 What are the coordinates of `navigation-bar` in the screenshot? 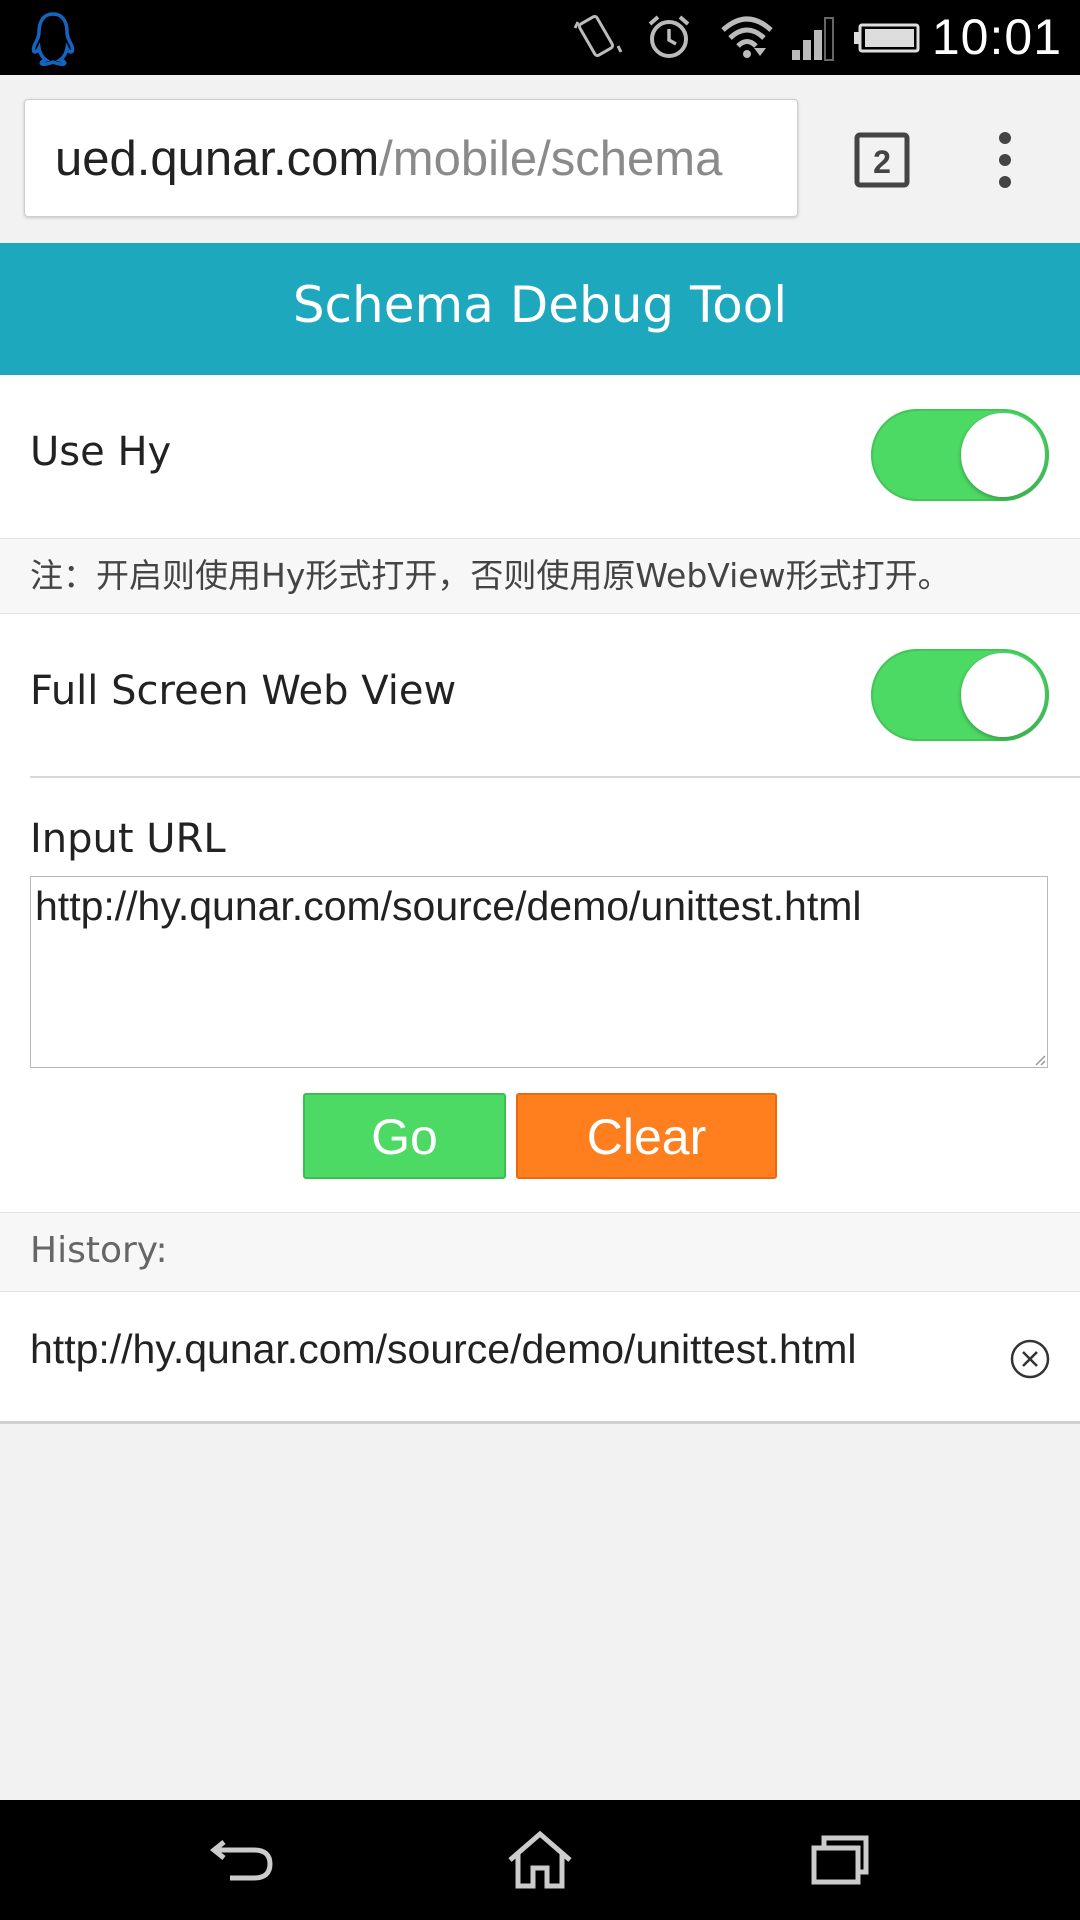 It's located at (540, 1860).